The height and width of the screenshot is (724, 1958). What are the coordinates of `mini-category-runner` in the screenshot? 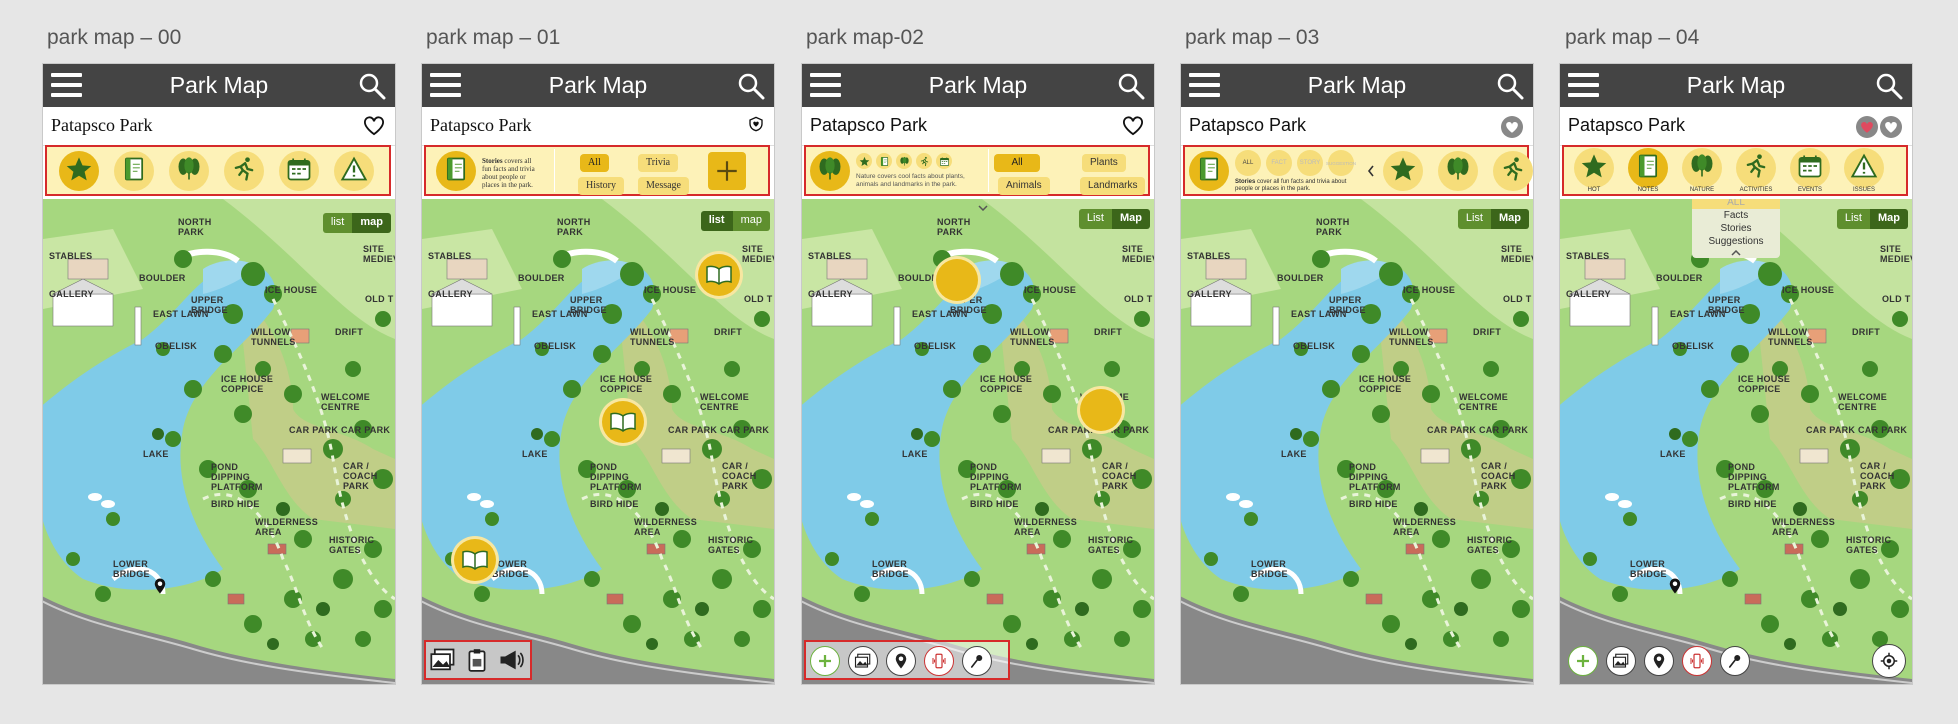 It's located at (924, 161).